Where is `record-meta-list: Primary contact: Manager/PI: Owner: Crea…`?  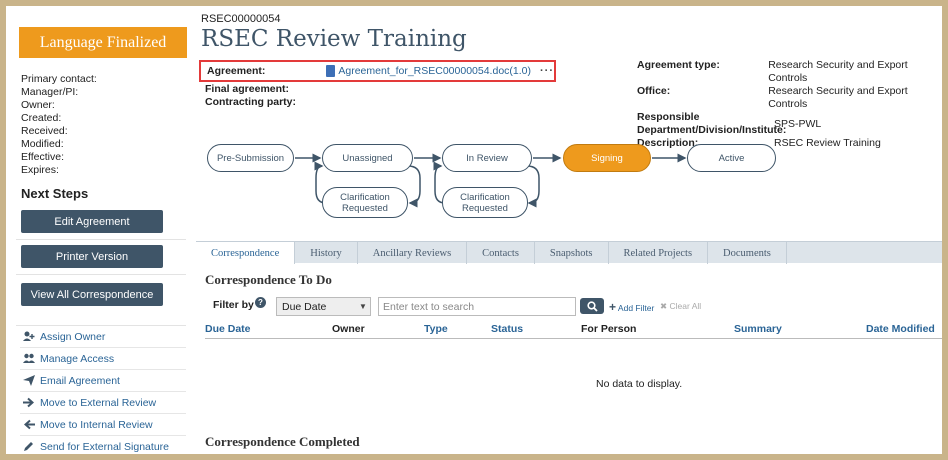
record-meta-list: Primary contact: Manager/PI: Owner: Crea… is located at coordinates (59, 125).